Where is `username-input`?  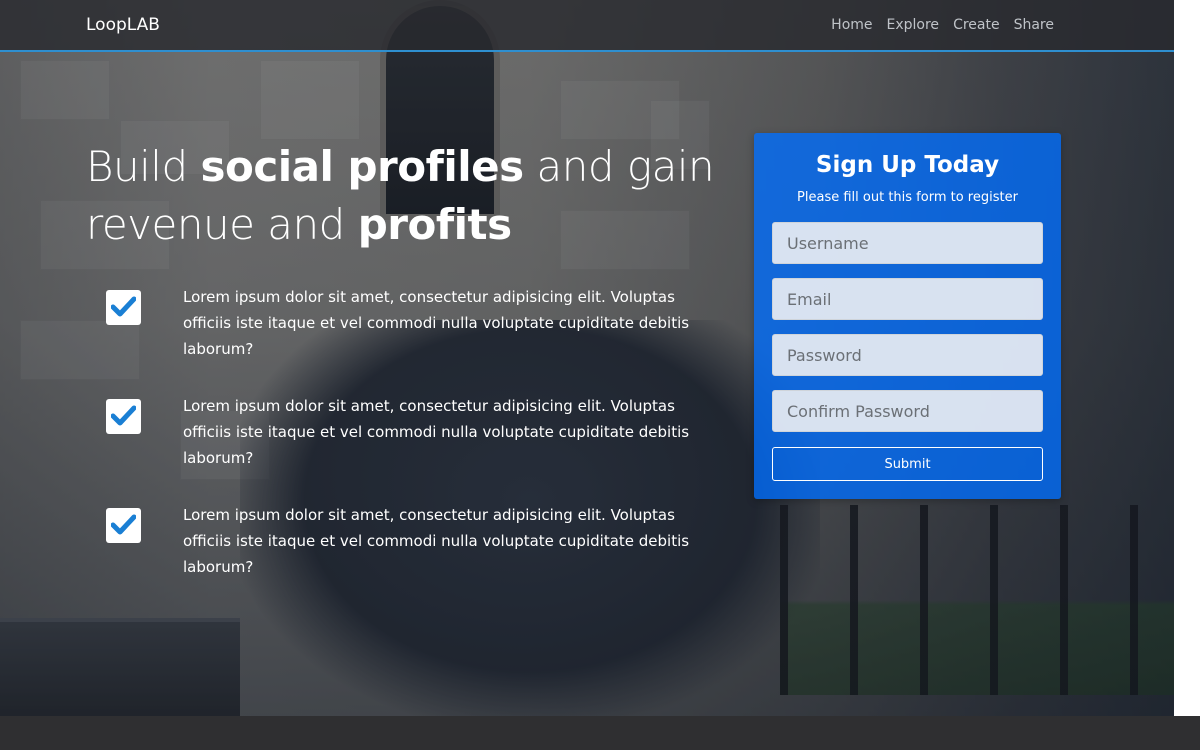 username-input is located at coordinates (907, 243).